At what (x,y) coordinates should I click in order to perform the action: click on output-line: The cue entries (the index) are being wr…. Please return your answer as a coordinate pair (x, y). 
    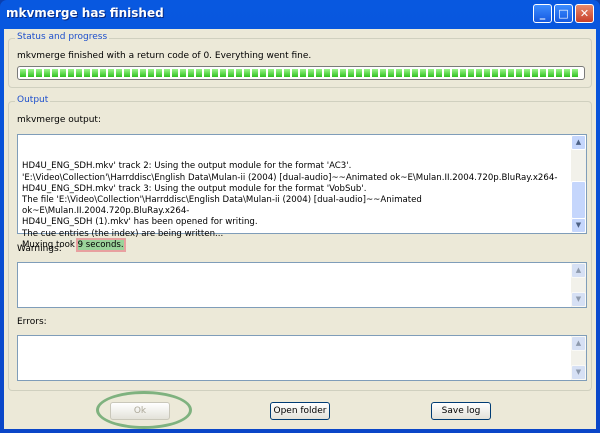
    Looking at the image, I should click on (123, 233).